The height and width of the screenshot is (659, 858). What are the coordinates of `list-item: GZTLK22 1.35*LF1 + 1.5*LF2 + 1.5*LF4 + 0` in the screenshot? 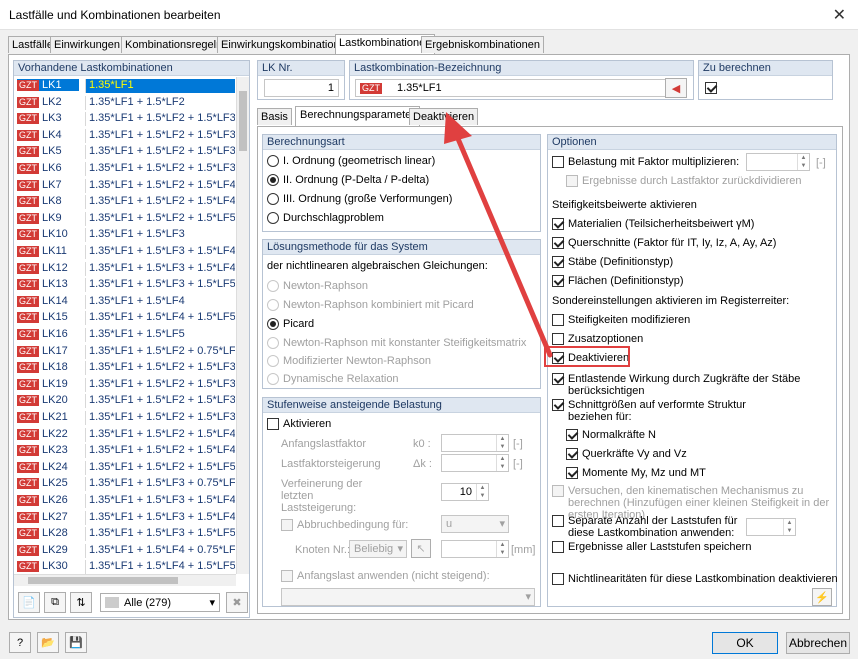 It's located at (125, 434).